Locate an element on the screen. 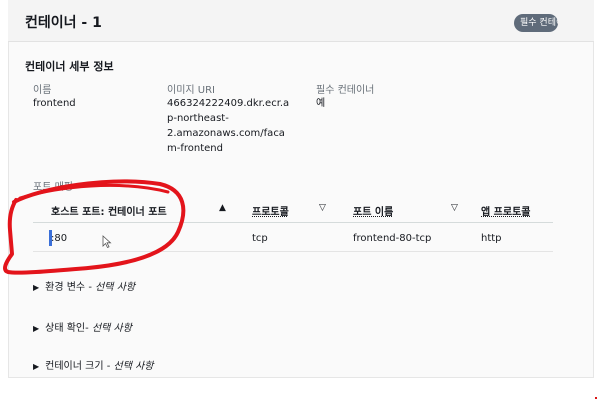 Image resolution: width=602 pixels, height=405 pixels. column-app-protocol: 앱 프로토콜 is located at coordinates (505, 210).